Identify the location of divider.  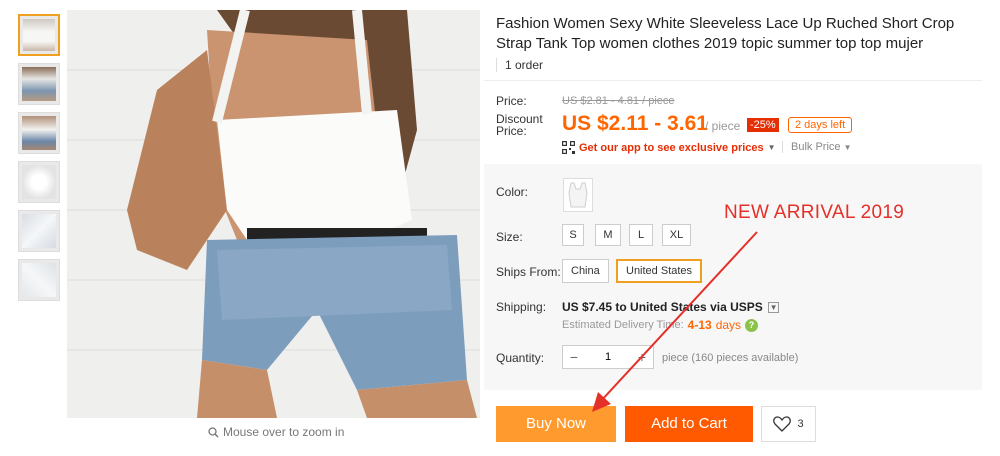
(733, 80).